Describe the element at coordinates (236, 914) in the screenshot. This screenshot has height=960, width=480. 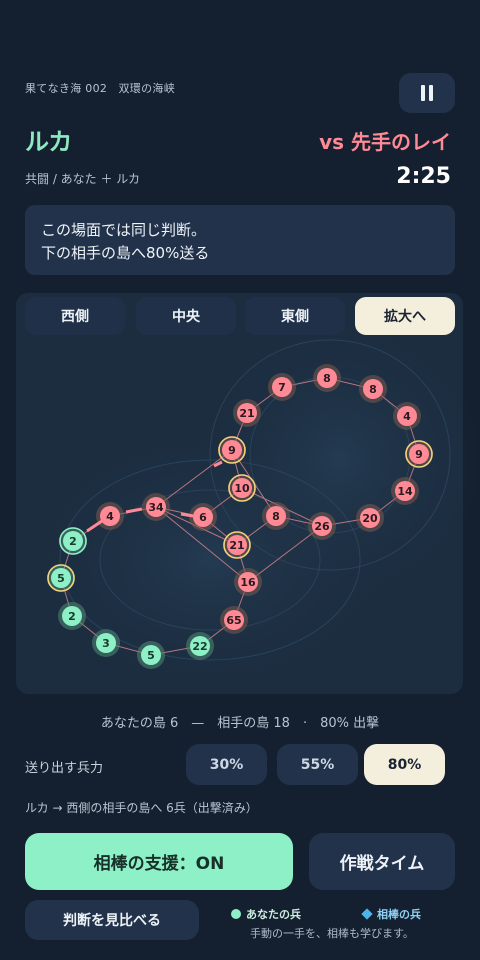
I see `mine-dot-icon` at that location.